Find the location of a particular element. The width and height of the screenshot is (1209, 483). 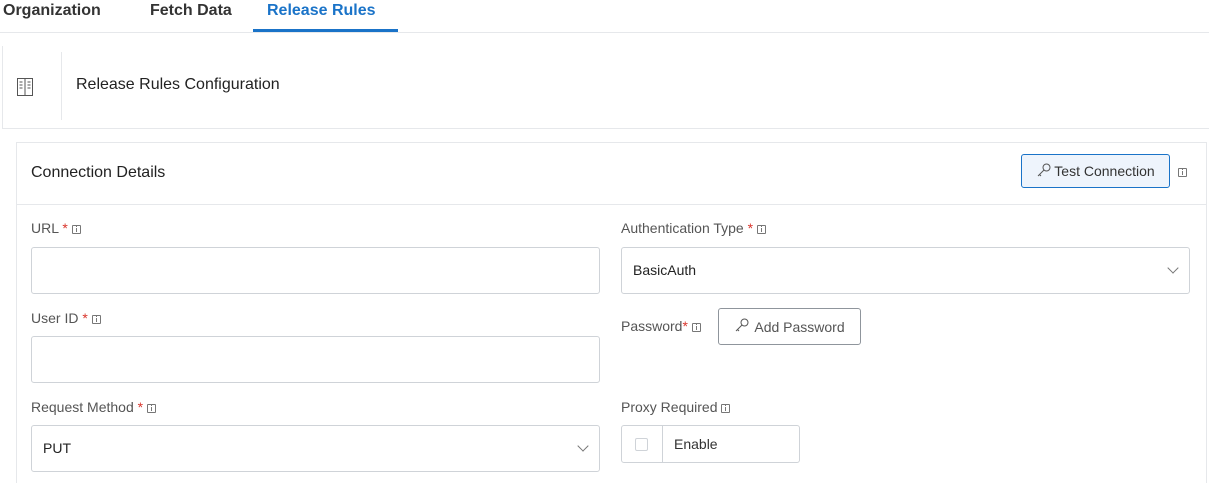

tab-organization: Organization is located at coordinates (52, 11).